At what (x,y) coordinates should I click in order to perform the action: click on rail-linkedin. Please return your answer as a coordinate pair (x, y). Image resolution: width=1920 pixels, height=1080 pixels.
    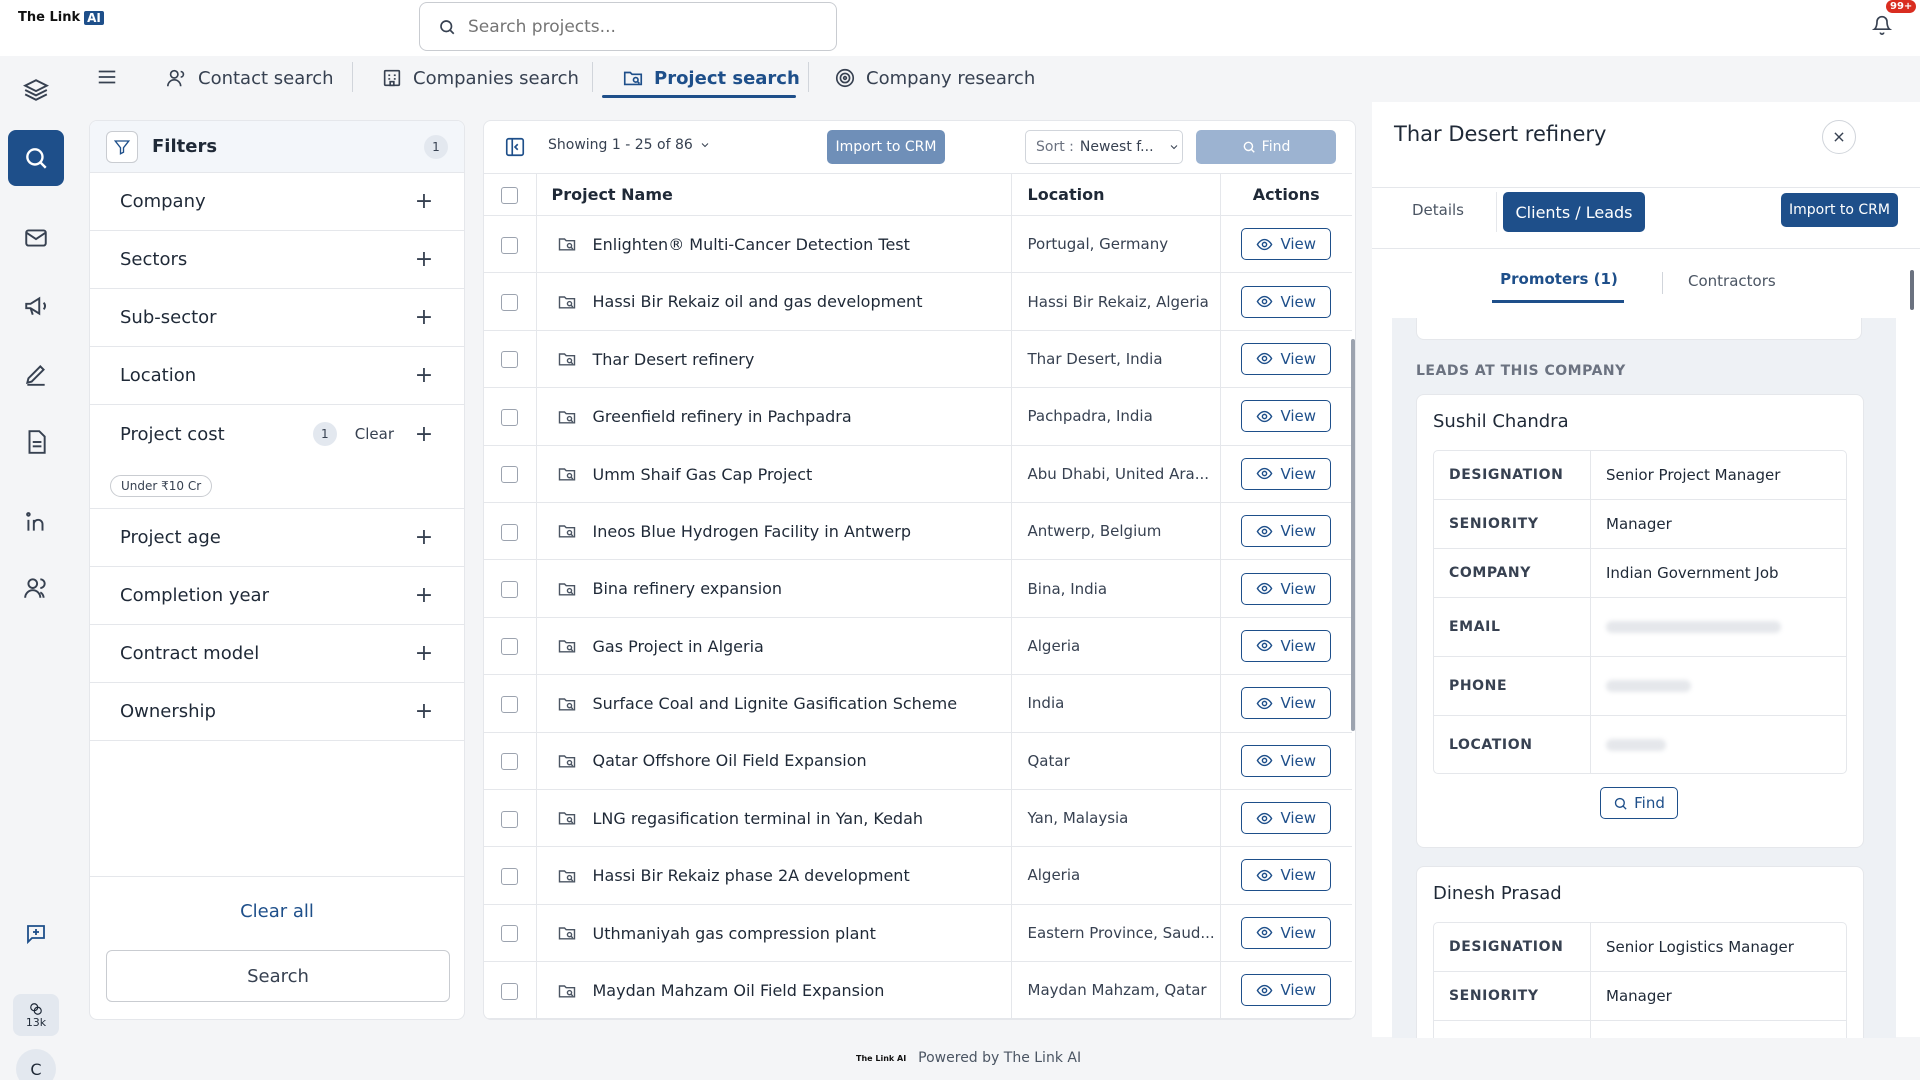
    Looking at the image, I should click on (36, 522).